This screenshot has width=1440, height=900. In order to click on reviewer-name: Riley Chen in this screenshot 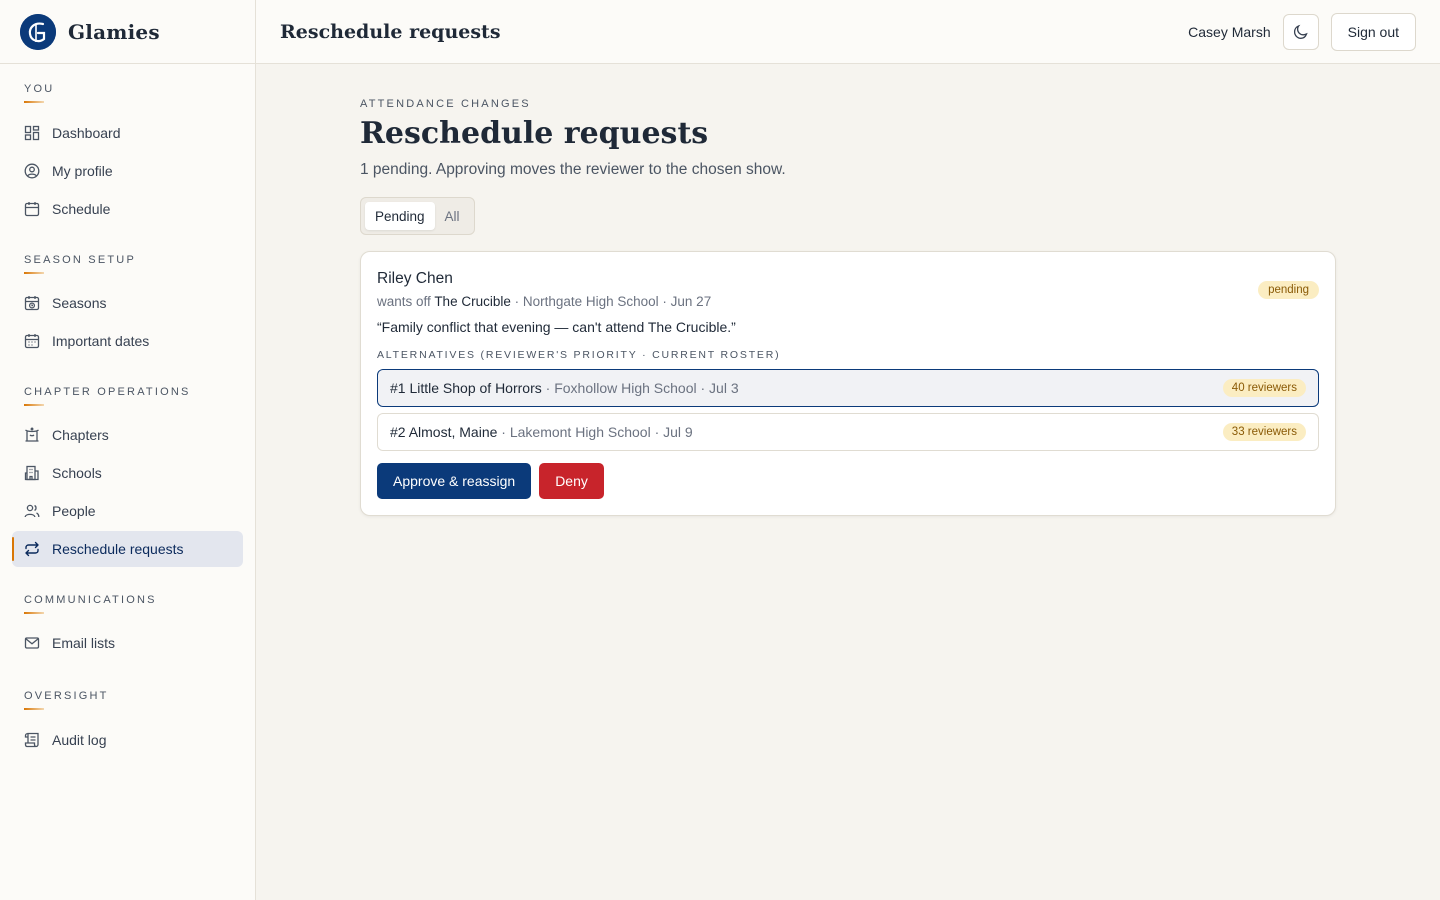, I will do `click(415, 278)`.